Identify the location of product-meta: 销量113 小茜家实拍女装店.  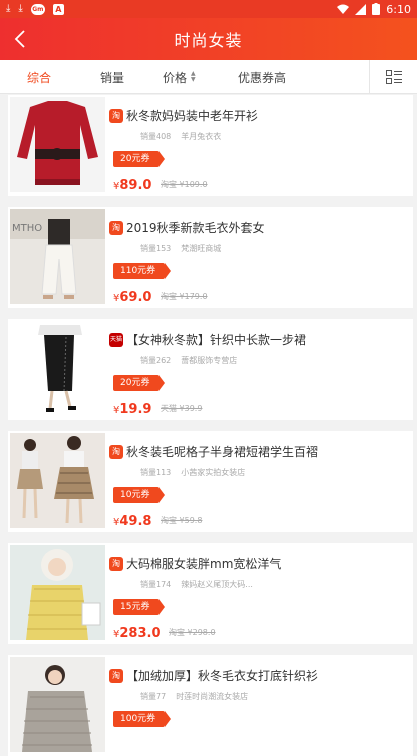
(192, 472).